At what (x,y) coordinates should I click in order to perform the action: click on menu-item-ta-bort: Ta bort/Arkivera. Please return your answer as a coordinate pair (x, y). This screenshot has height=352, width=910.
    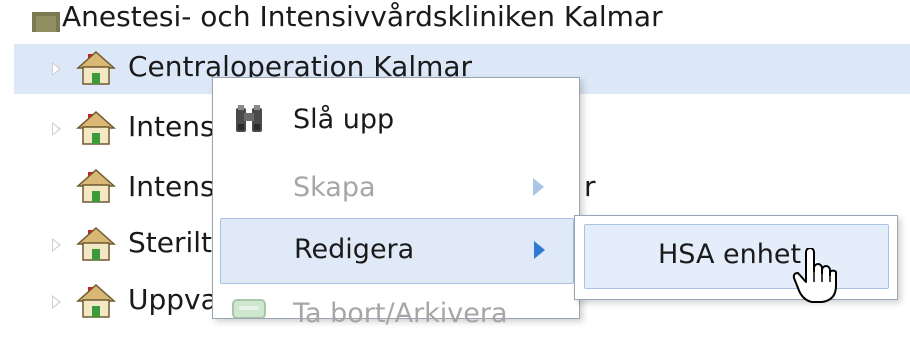
    Looking at the image, I should click on (396, 320).